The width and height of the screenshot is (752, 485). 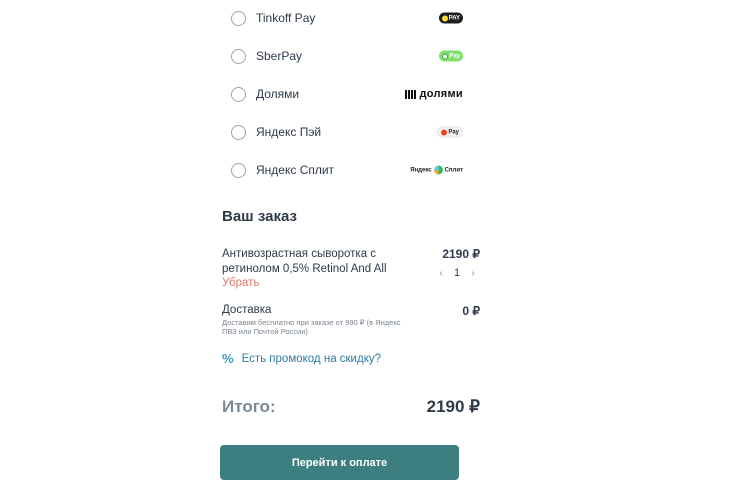 I want to click on delivery-price: 0 ₽, so click(x=471, y=311).